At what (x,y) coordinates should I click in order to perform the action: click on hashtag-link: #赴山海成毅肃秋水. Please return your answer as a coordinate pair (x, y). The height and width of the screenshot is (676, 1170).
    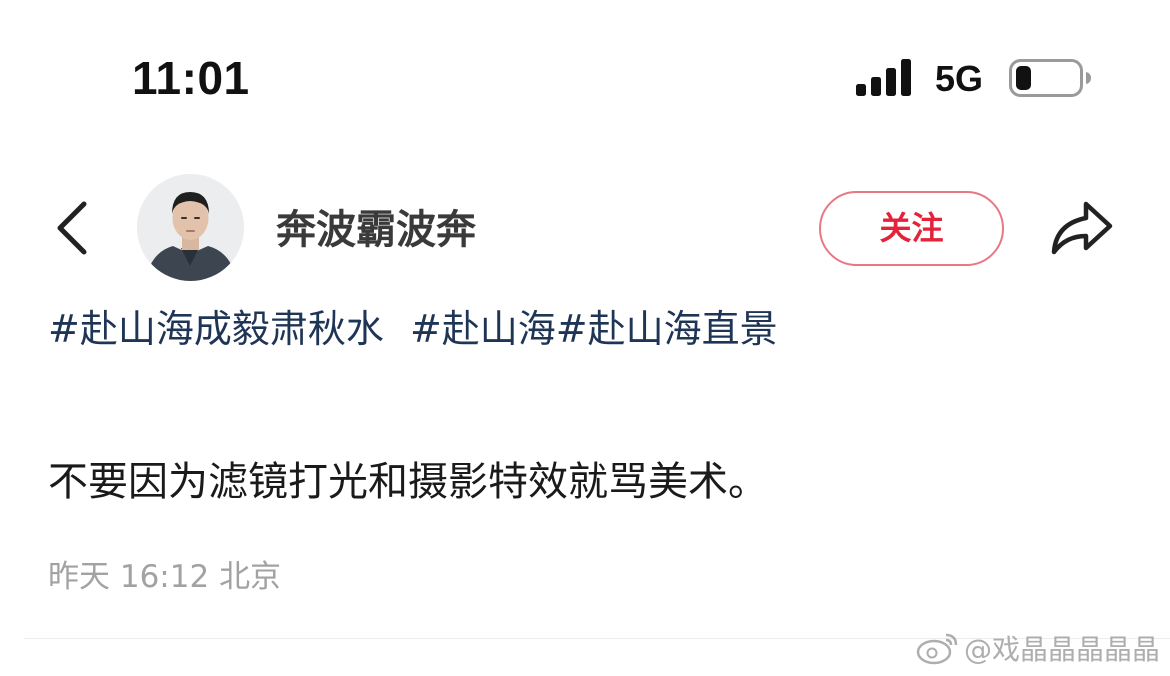
    Looking at the image, I should click on (216, 329).